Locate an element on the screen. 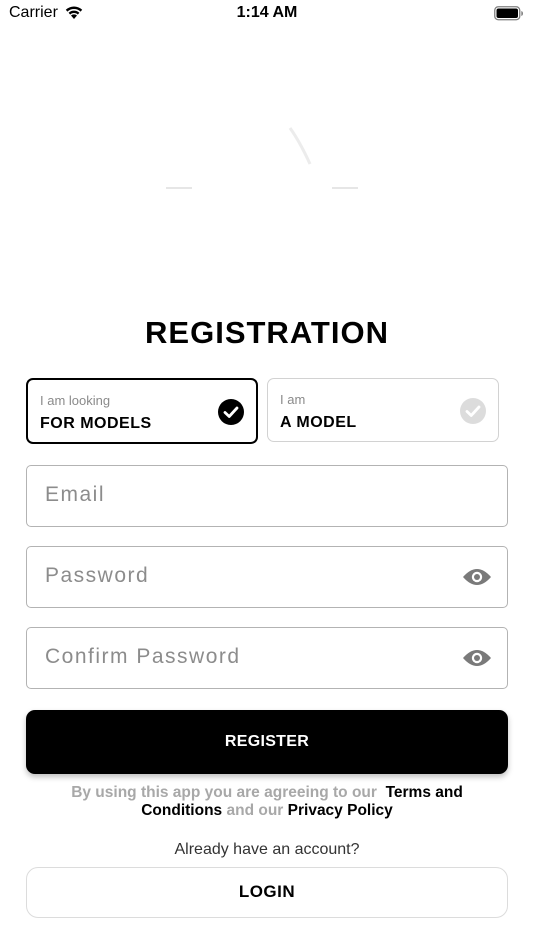 This screenshot has width=534, height=950. role-option-a-model: I am A MODEL is located at coordinates (383, 410).